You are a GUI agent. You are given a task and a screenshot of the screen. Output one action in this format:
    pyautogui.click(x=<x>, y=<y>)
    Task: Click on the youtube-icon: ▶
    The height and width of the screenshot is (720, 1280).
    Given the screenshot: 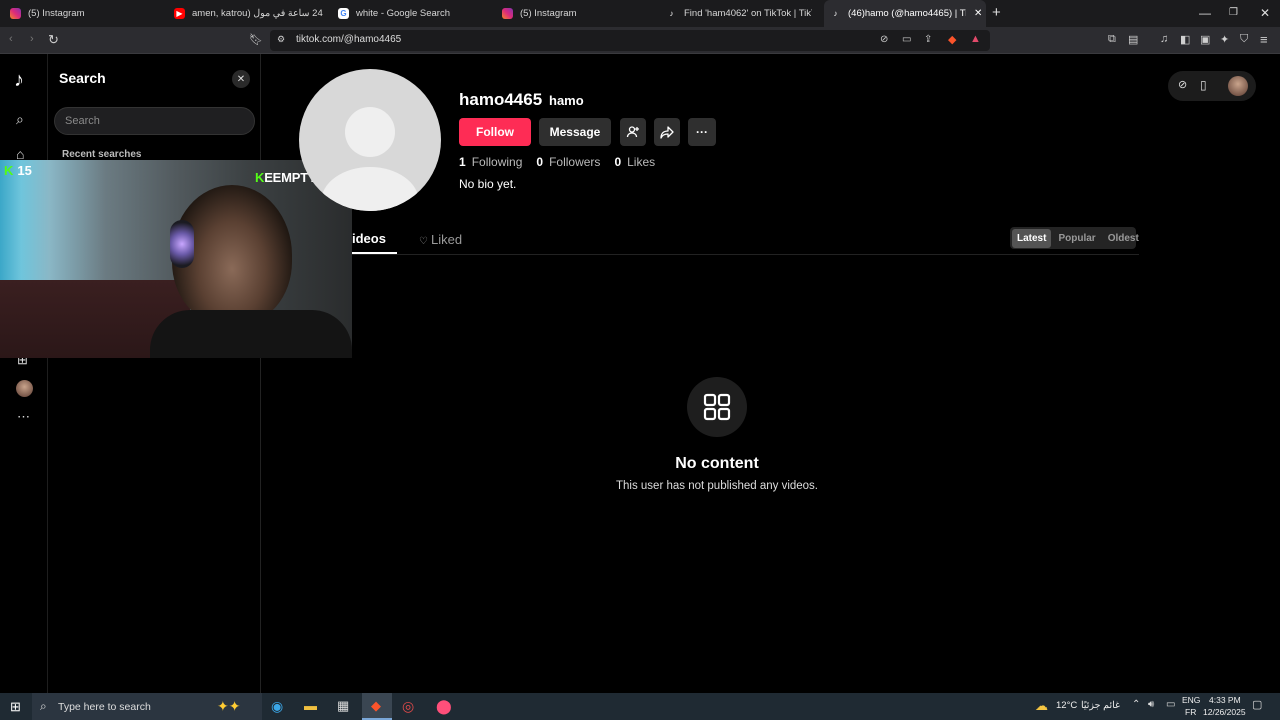 What is the action you would take?
    pyautogui.click(x=179, y=13)
    